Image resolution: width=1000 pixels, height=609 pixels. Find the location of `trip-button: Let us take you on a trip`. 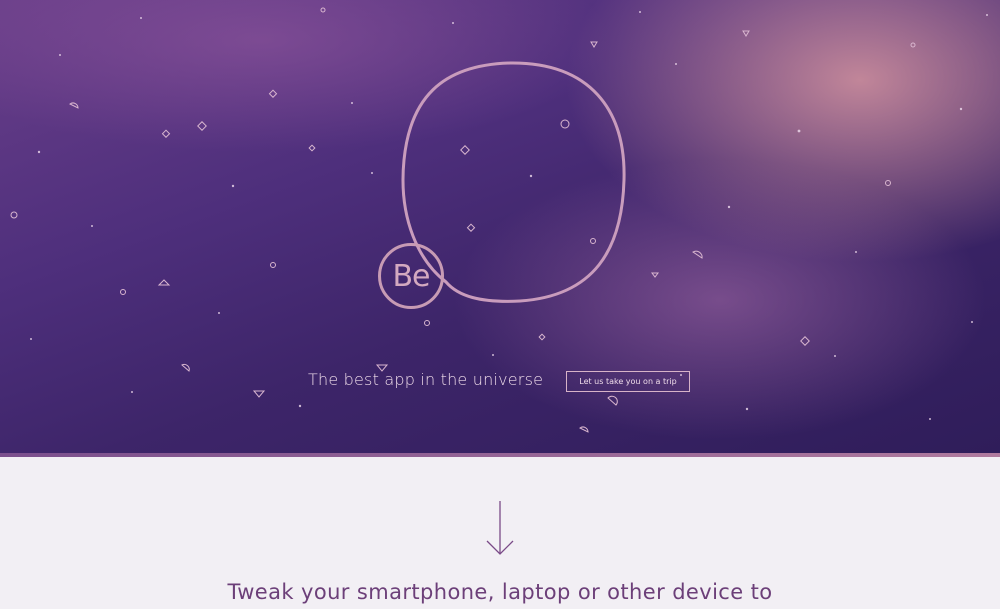

trip-button: Let us take you on a trip is located at coordinates (628, 381).